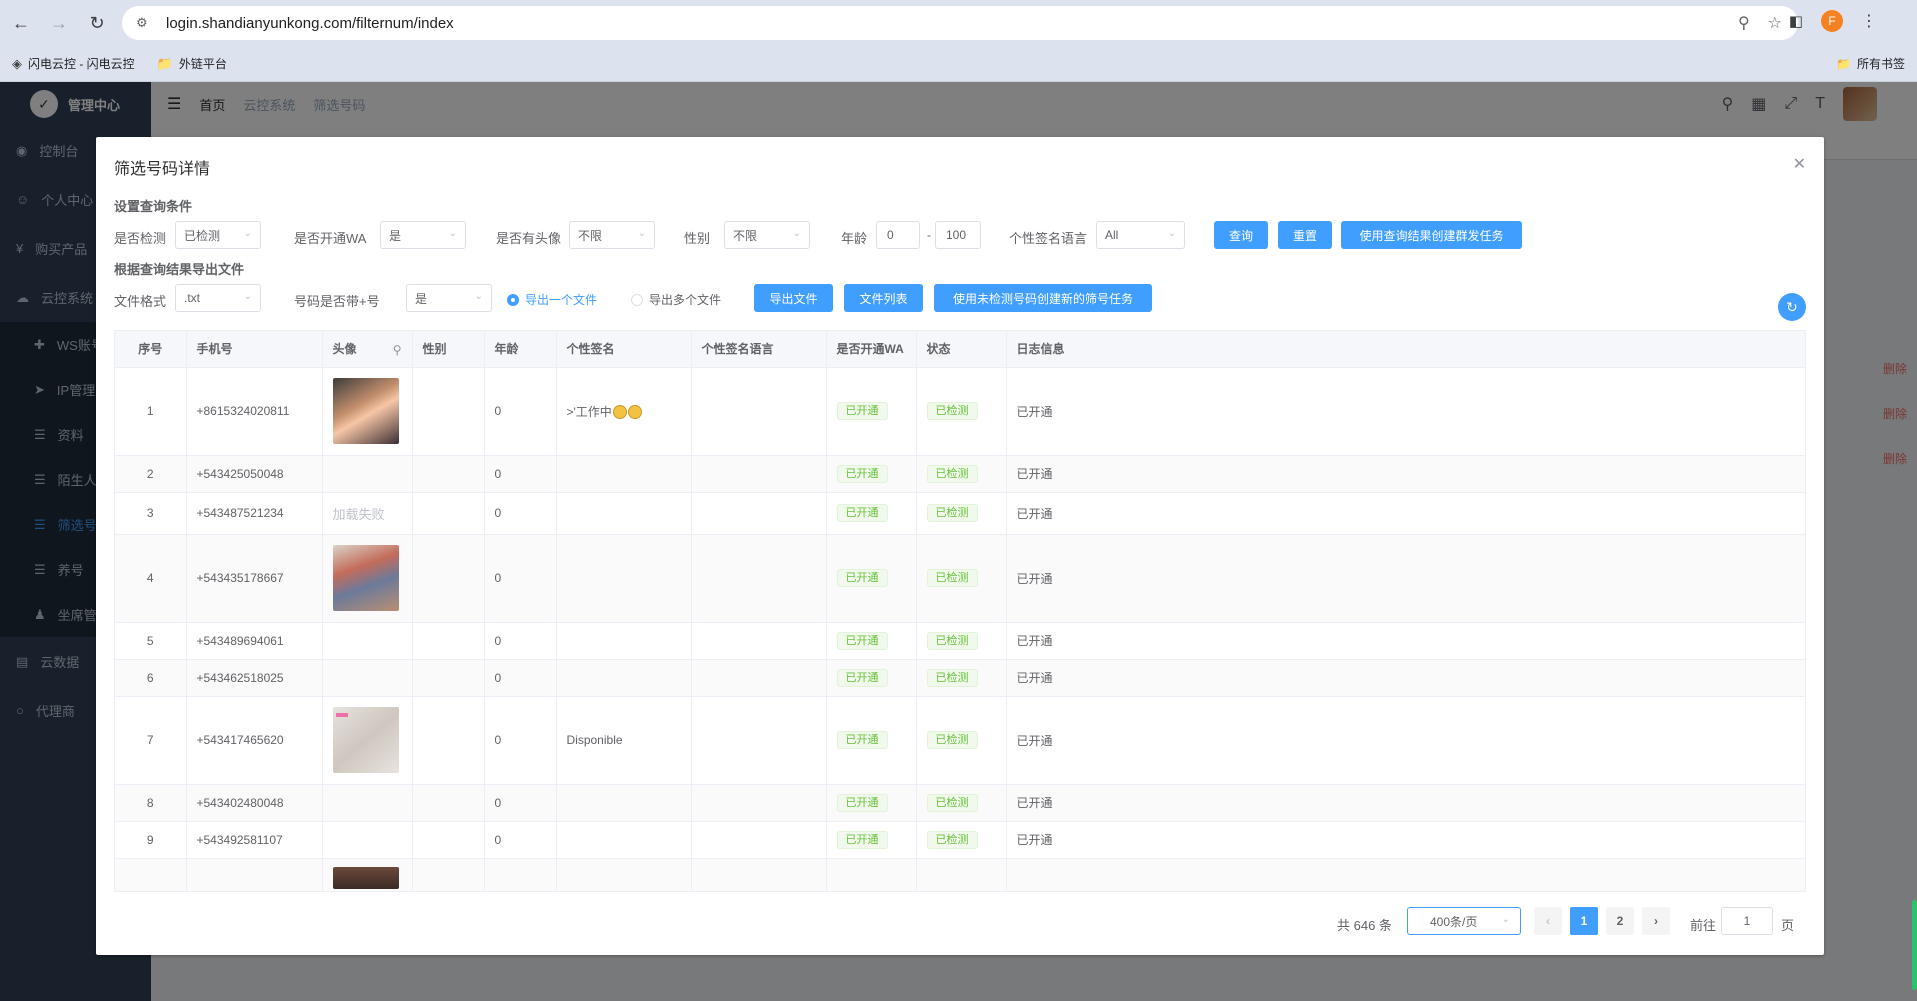 The height and width of the screenshot is (1001, 1917). Describe the element at coordinates (1464, 921) in the screenshot. I see `page-size-select: 400条/页 ⌄` at that location.